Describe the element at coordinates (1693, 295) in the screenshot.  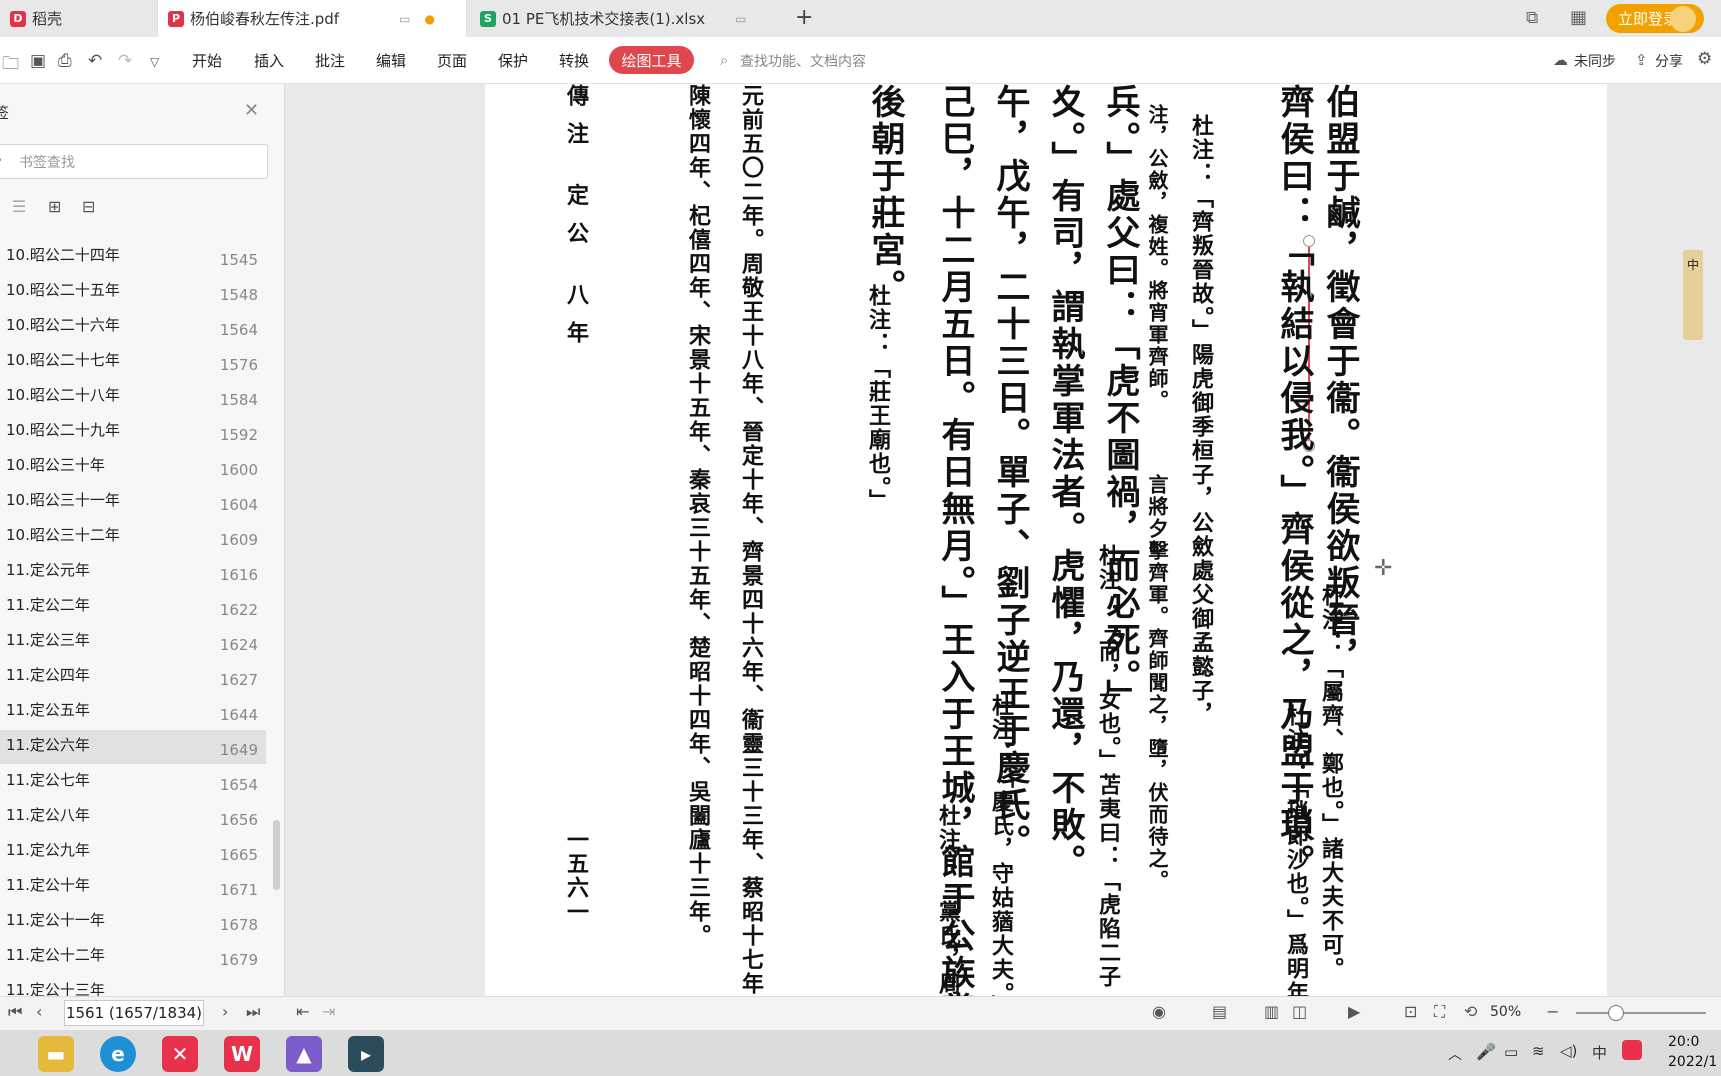
I see `float-tool-panel: 中` at that location.